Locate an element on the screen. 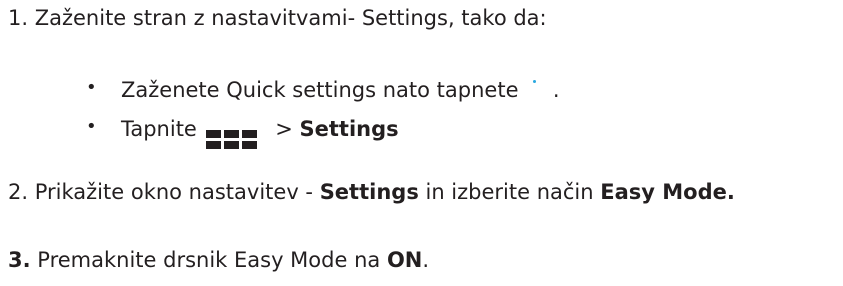  step-text-after: . is located at coordinates (426, 260).